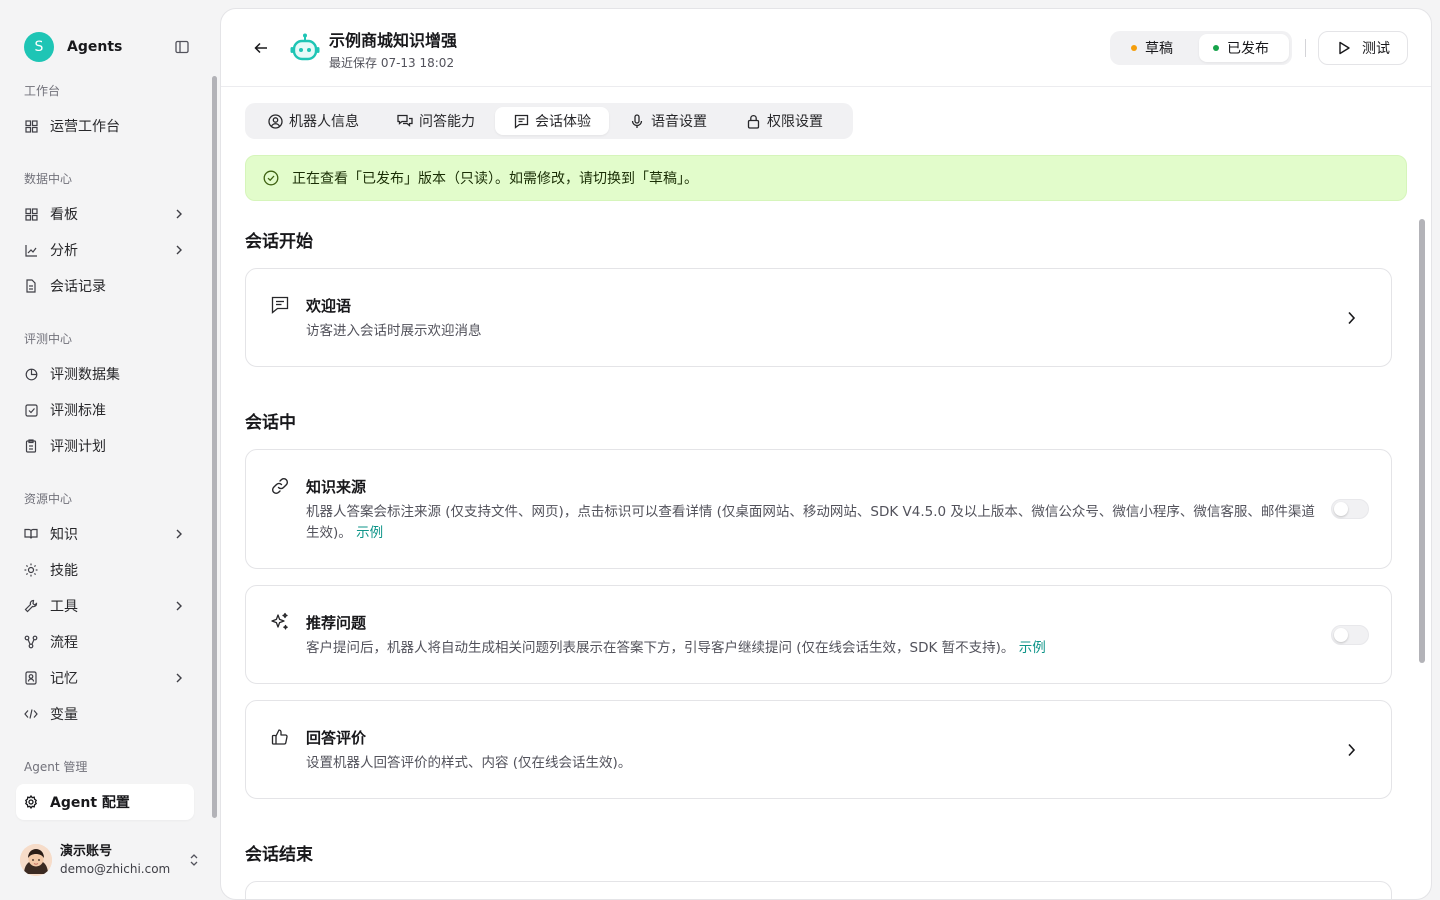 This screenshot has width=1440, height=900. Describe the element at coordinates (280, 486) in the screenshot. I see `link-icon` at that location.